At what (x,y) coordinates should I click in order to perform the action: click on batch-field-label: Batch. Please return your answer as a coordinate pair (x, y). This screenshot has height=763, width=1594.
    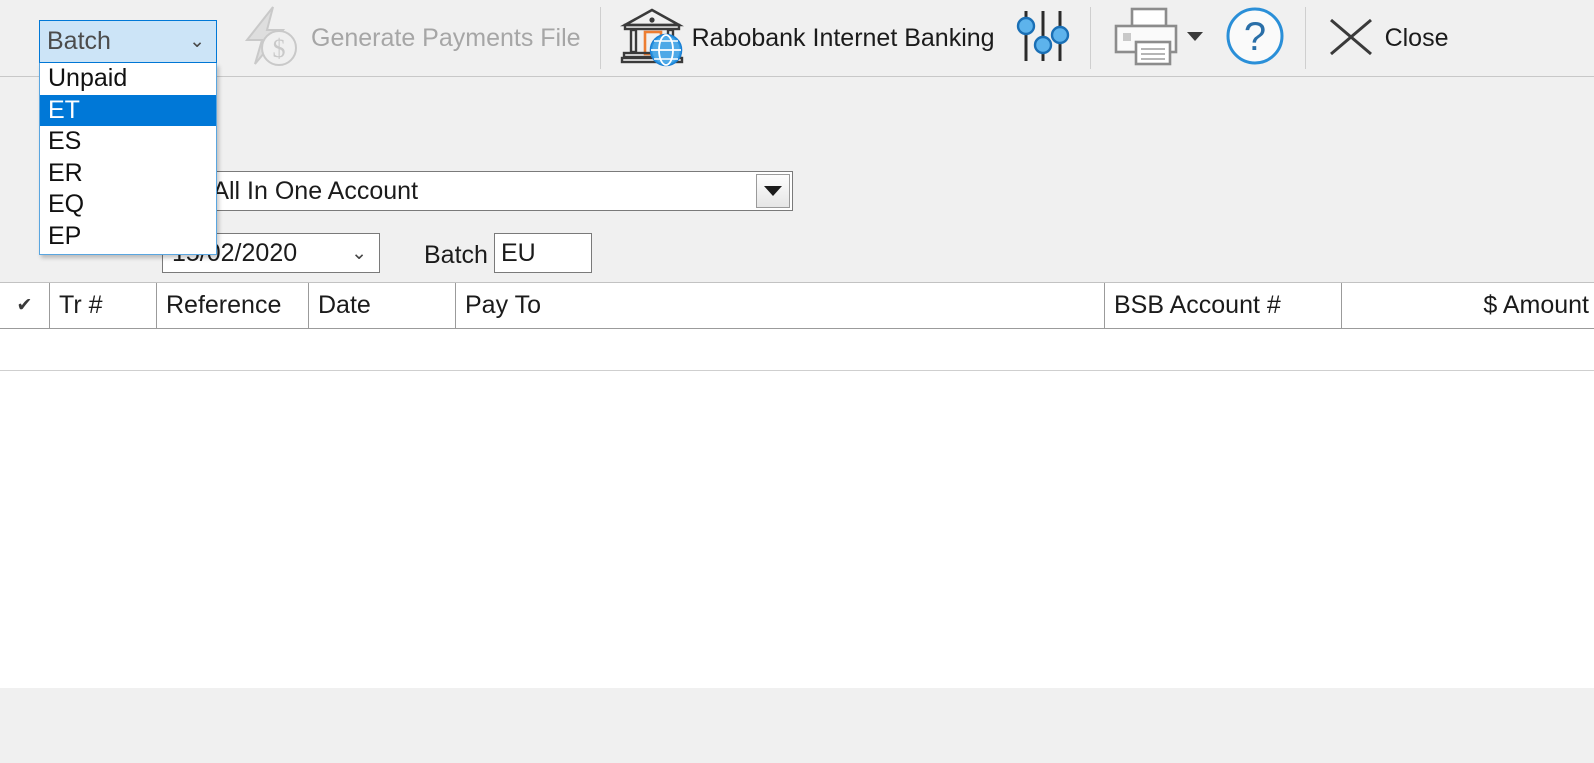
    Looking at the image, I should click on (456, 255).